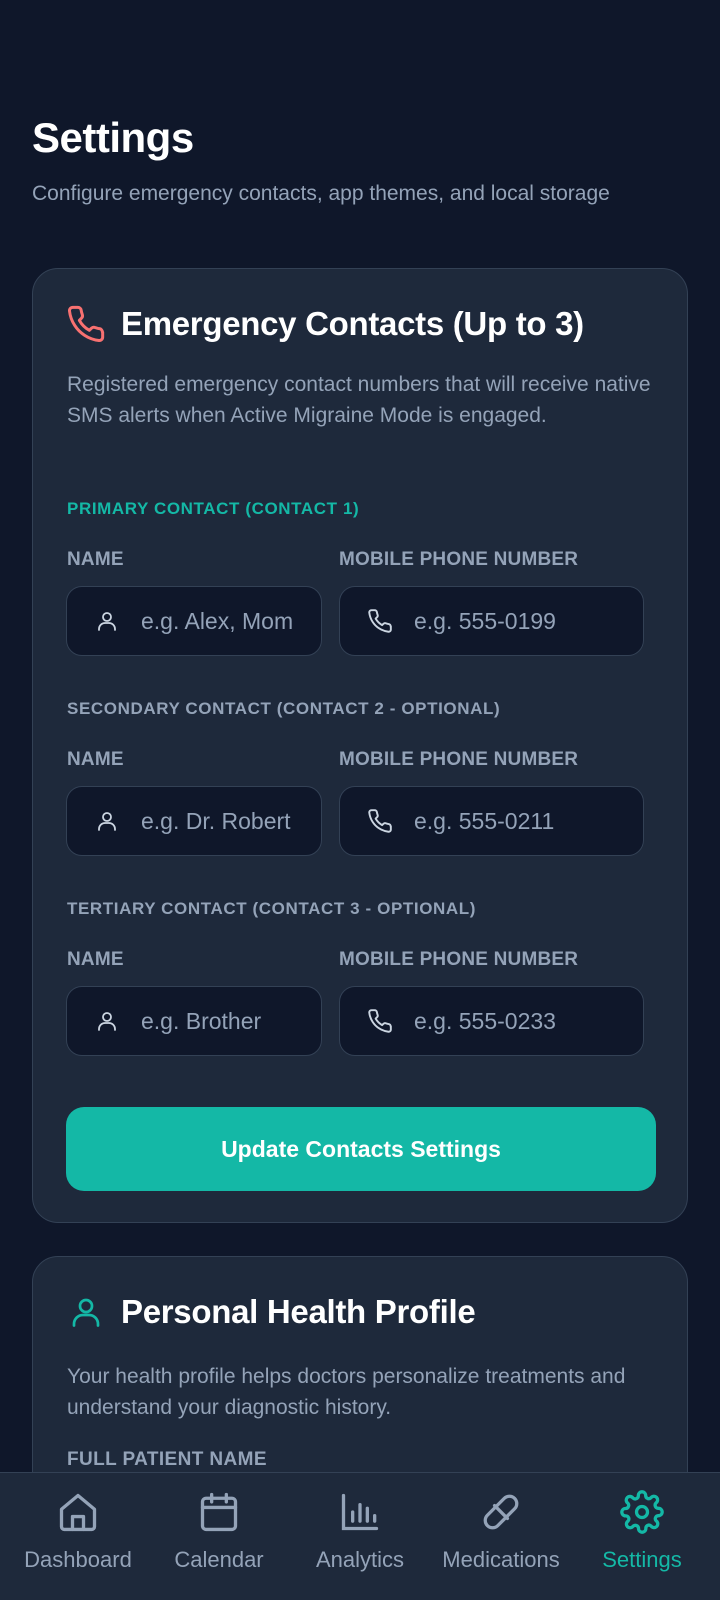 The height and width of the screenshot is (1600, 720). Describe the element at coordinates (78, 1559) in the screenshot. I see `nav-dashboard-label: Dashboard` at that location.